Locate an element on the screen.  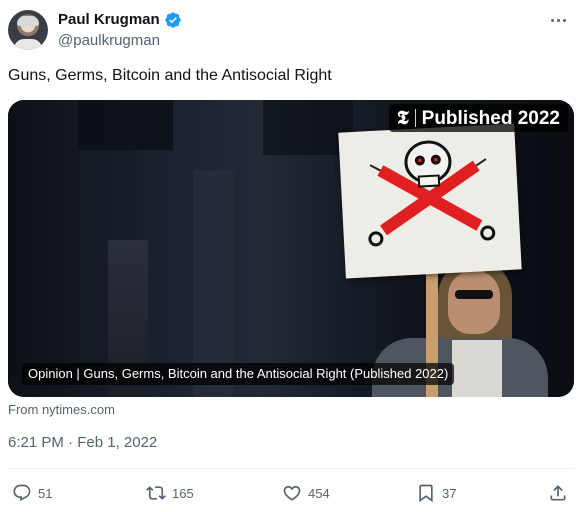
action-bar: 51 165 454 37 is located at coordinates (291, 493).